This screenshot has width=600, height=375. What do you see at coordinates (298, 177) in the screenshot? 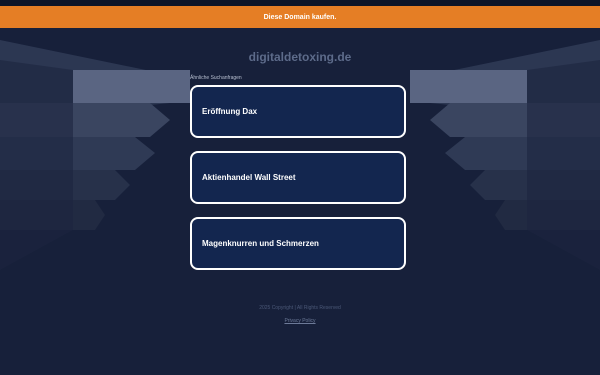
I see `related-link-2: Aktienhandel Wall Street` at bounding box center [298, 177].